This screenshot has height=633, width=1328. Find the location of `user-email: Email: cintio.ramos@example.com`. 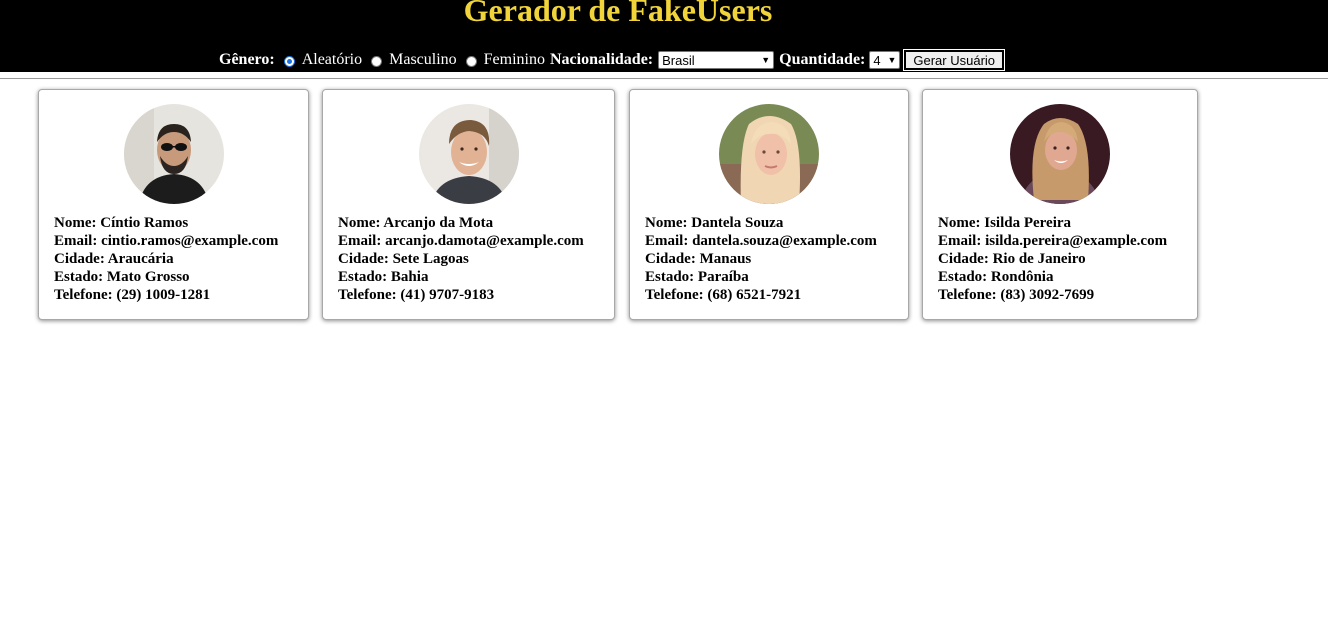

user-email: Email: cintio.ramos@example.com is located at coordinates (166, 241).